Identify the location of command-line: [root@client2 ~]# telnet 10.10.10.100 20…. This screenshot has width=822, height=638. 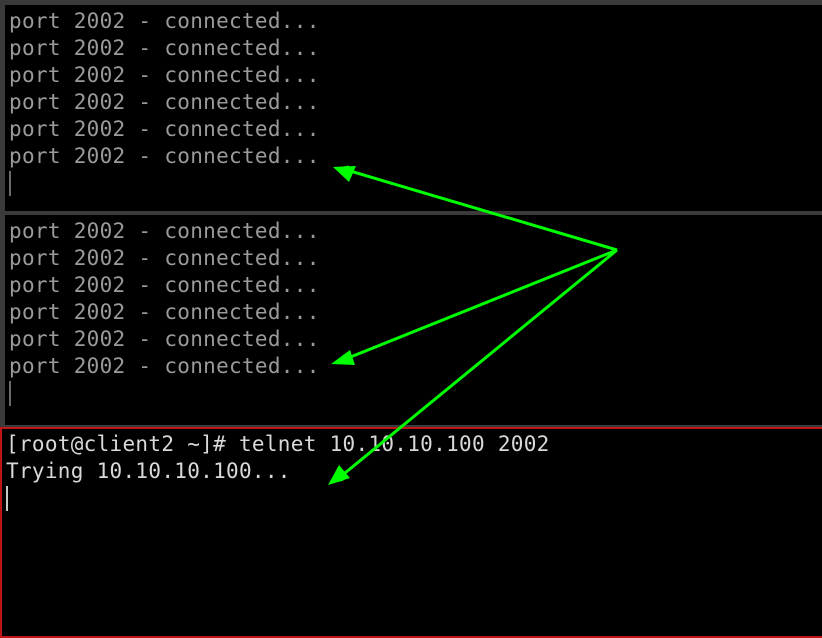
(278, 444).